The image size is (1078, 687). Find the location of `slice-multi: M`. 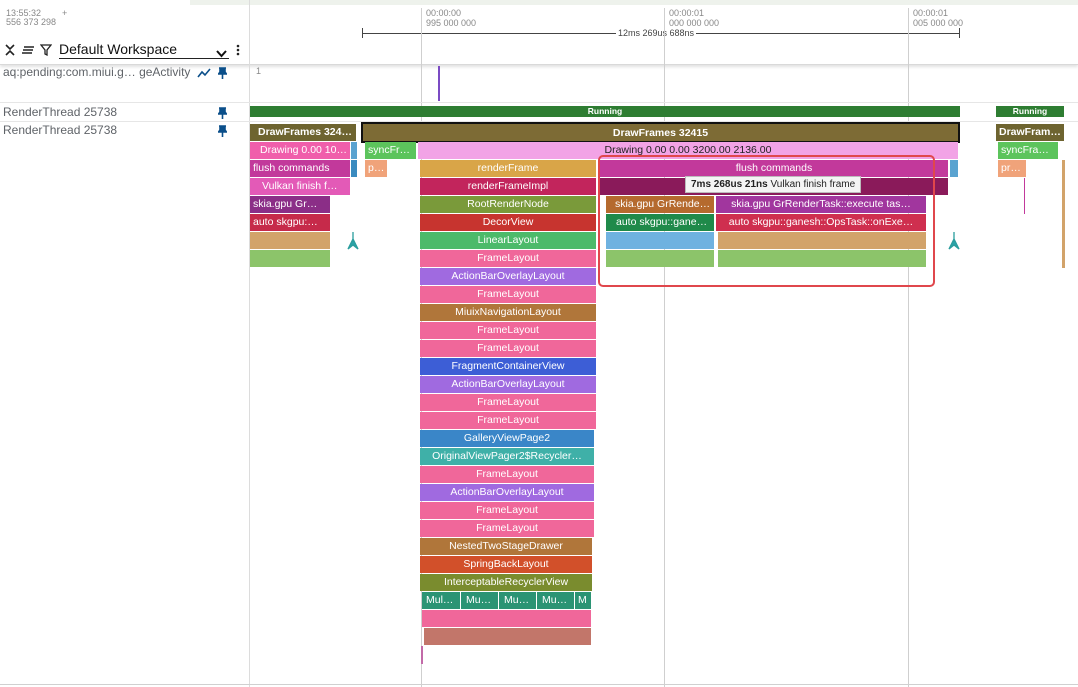

slice-multi: M is located at coordinates (583, 600).